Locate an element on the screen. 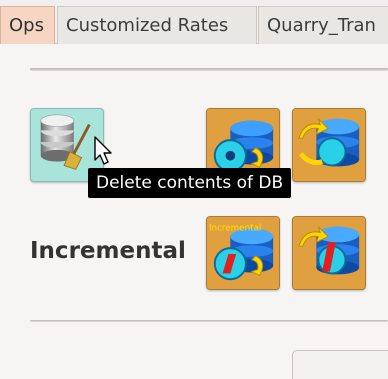 This screenshot has width=388, height=379. incremental-import-button: Incremental is located at coordinates (243, 253).